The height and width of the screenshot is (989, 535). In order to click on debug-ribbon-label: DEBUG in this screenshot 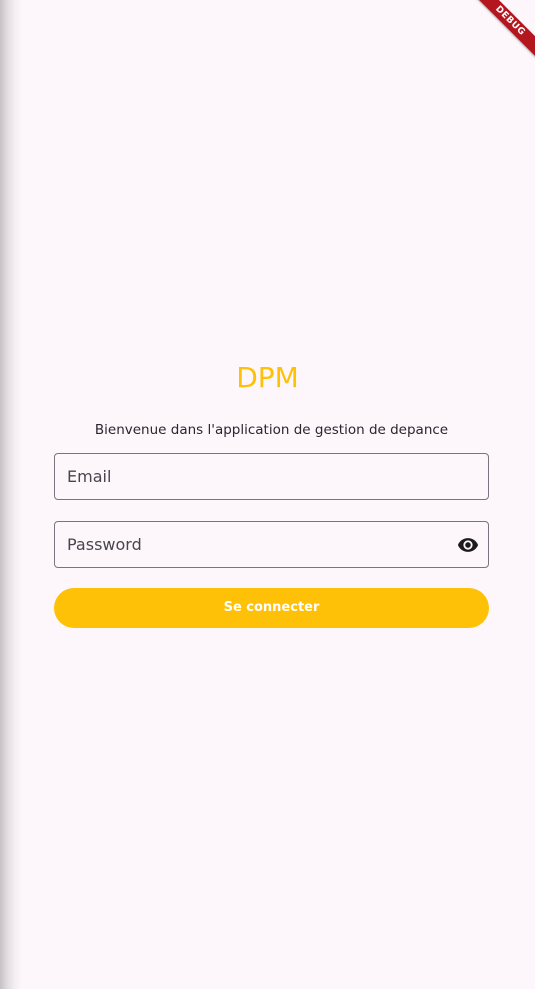, I will do `click(500, 32)`.